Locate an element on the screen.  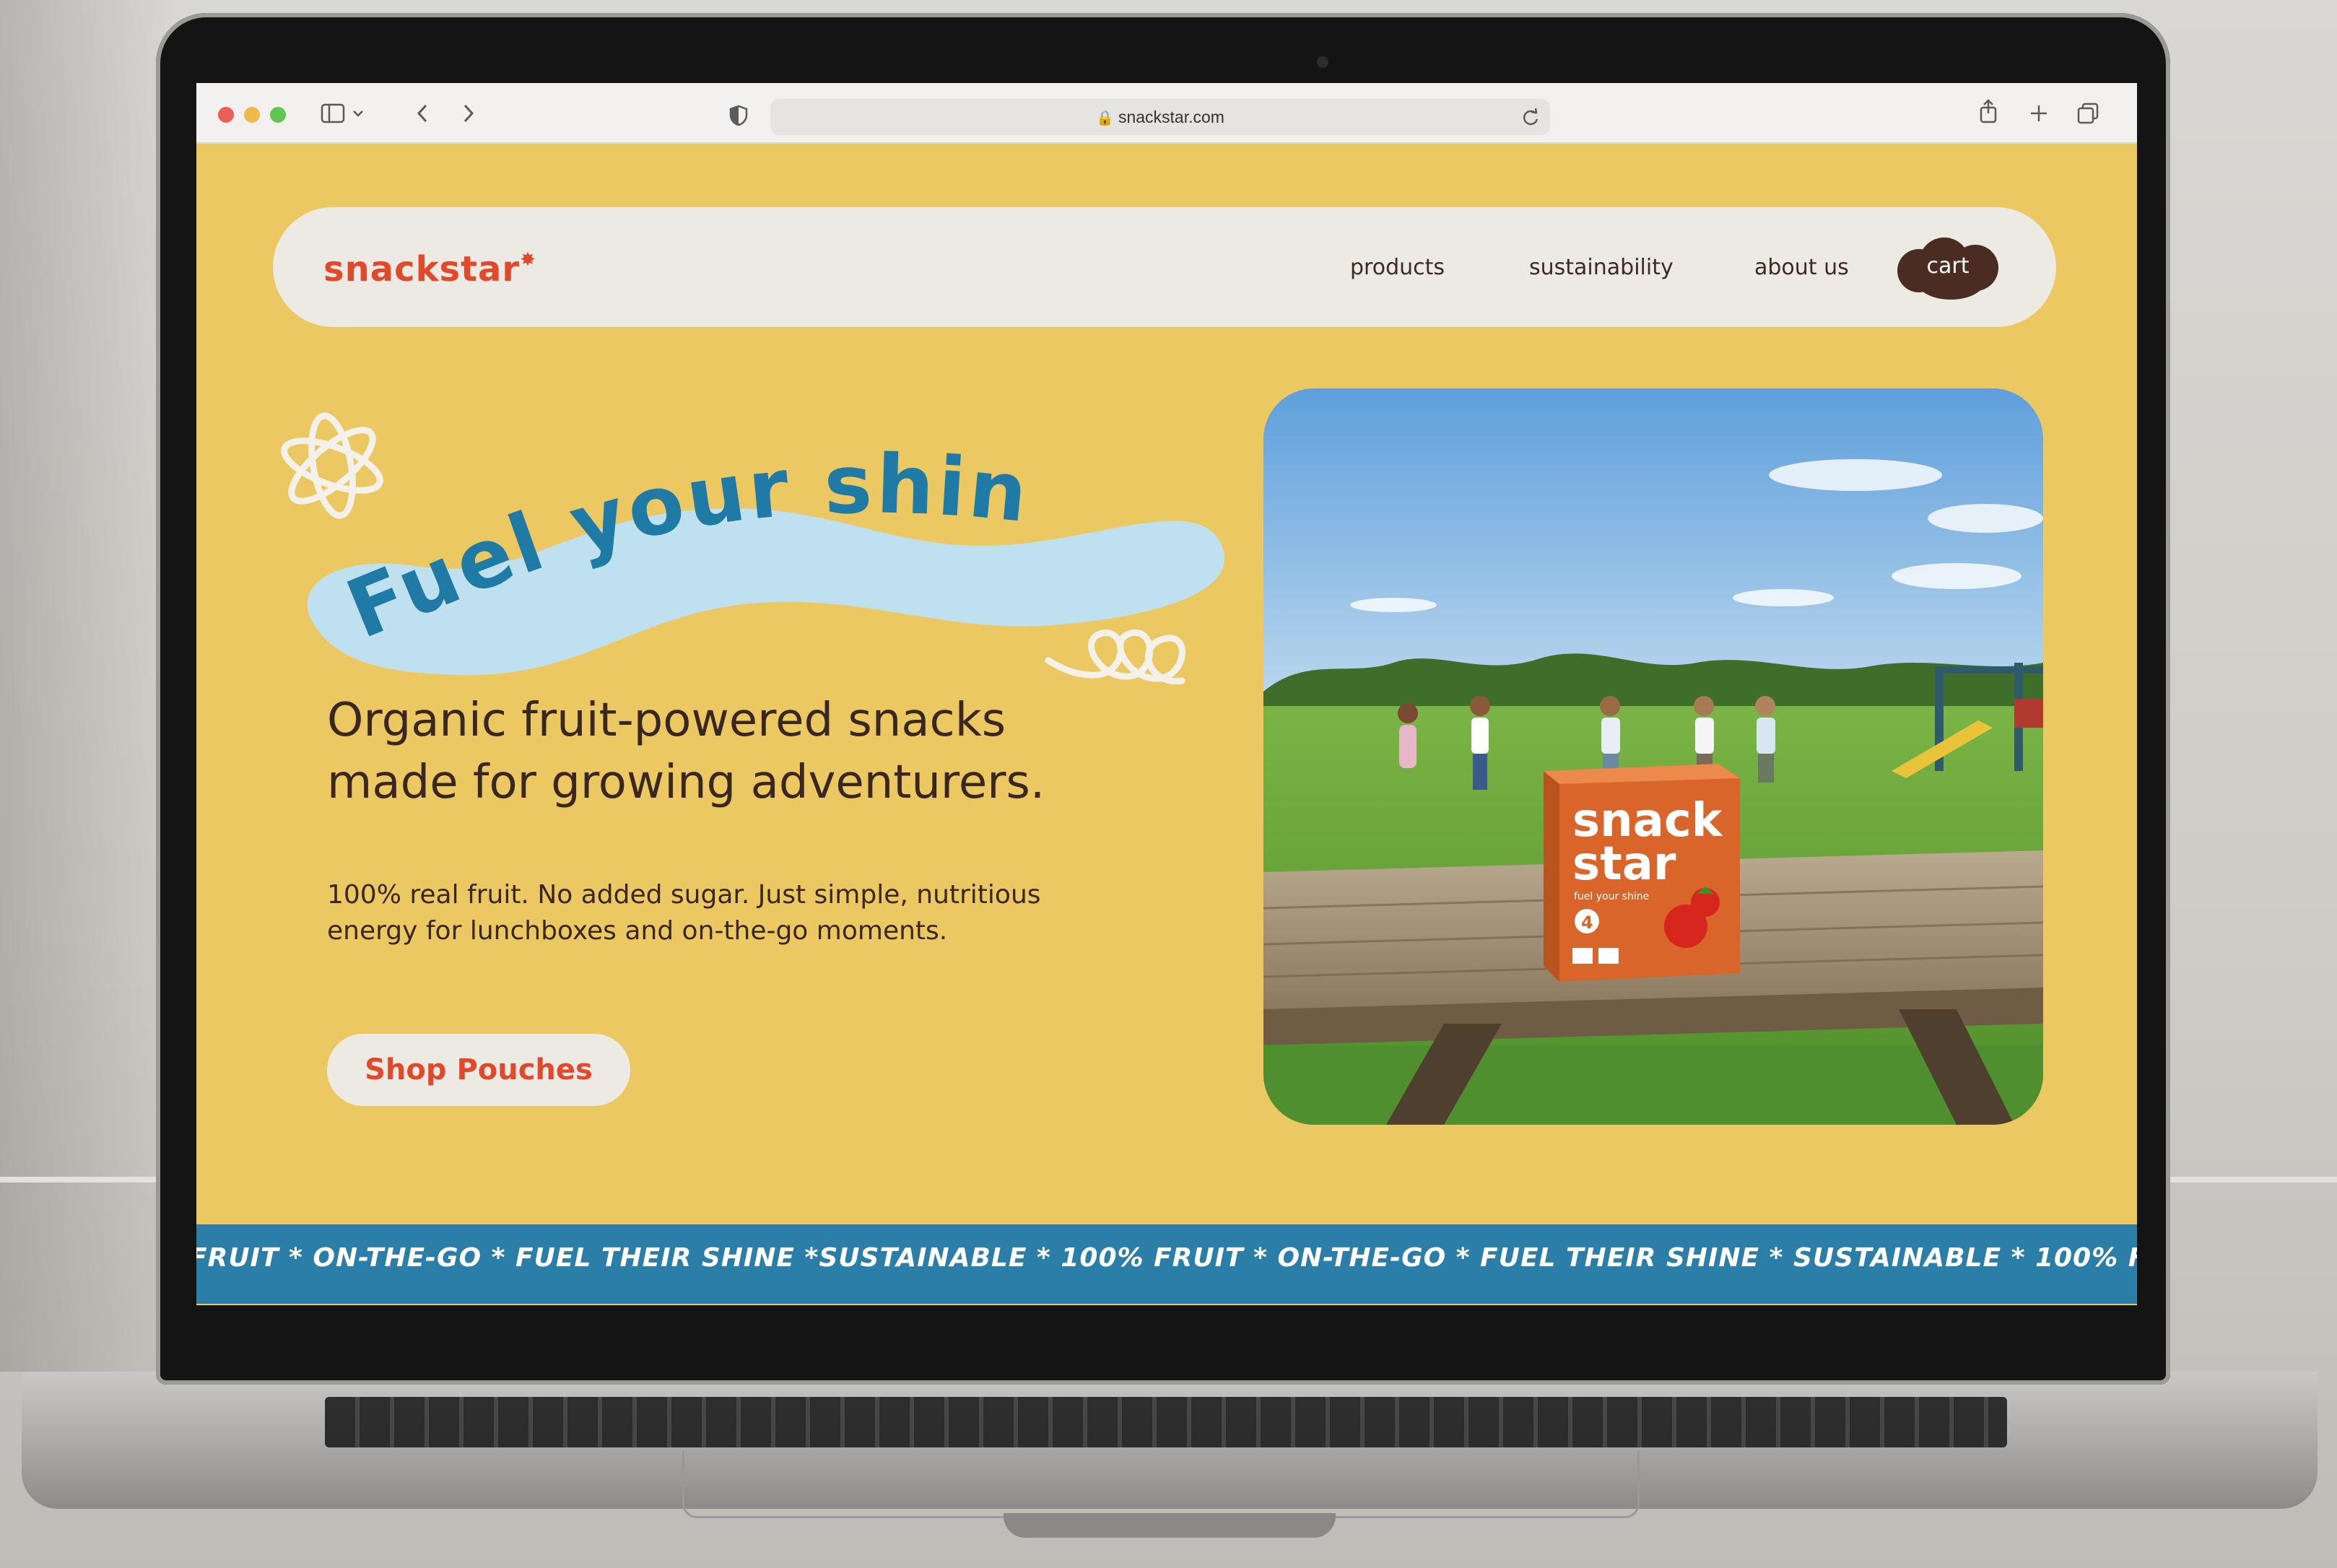
box-title: star is located at coordinates (1624, 864).